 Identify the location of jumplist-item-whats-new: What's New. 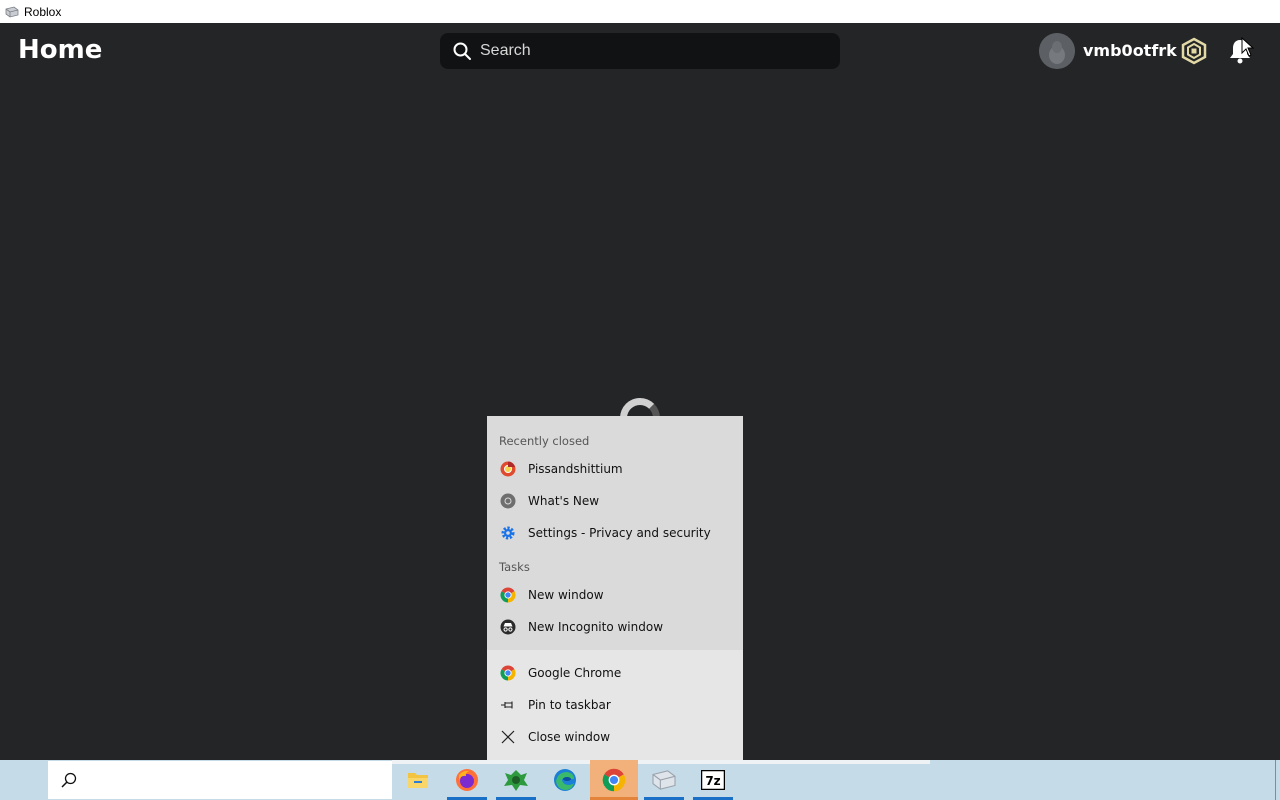
(615, 501).